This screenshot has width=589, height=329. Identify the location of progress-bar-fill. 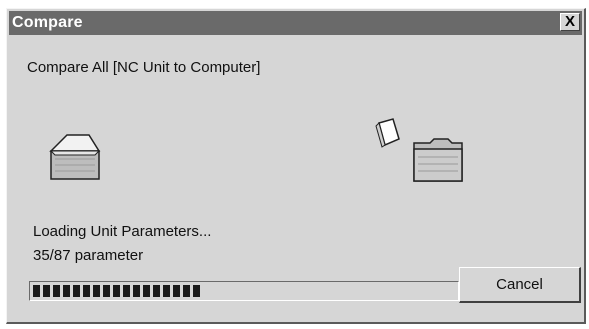
(118, 291).